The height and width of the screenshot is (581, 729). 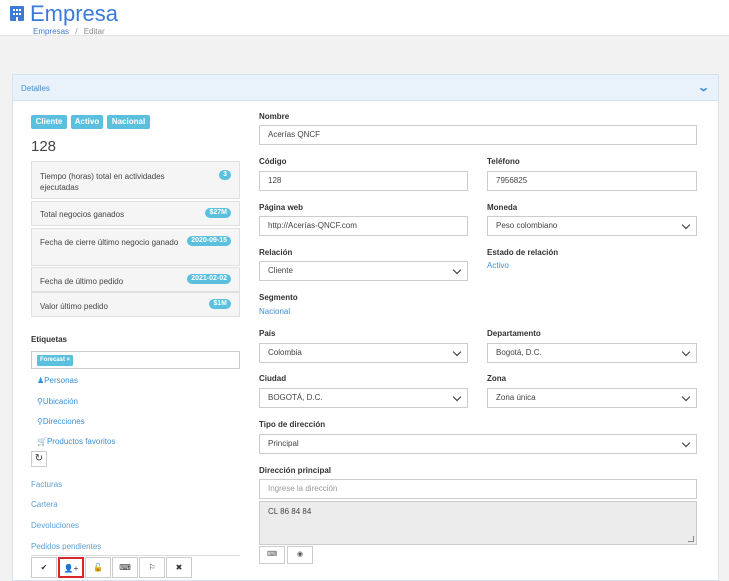 I want to click on stat-valor-ultimo-pedido: Valor último pedido $1M, so click(x=135, y=304).